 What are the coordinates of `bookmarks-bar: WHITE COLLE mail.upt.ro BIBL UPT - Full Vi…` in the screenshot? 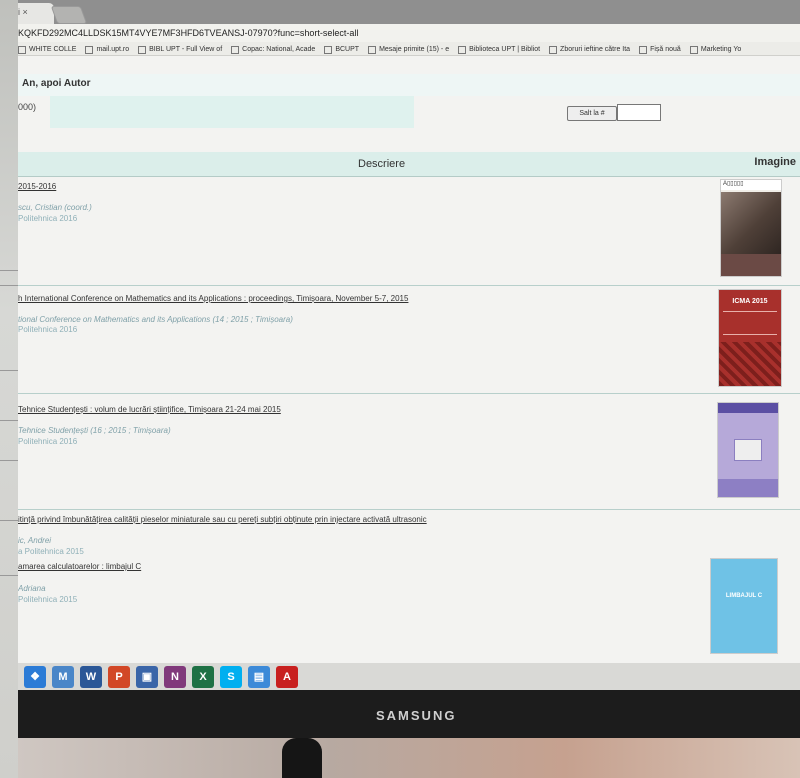 It's located at (409, 49).